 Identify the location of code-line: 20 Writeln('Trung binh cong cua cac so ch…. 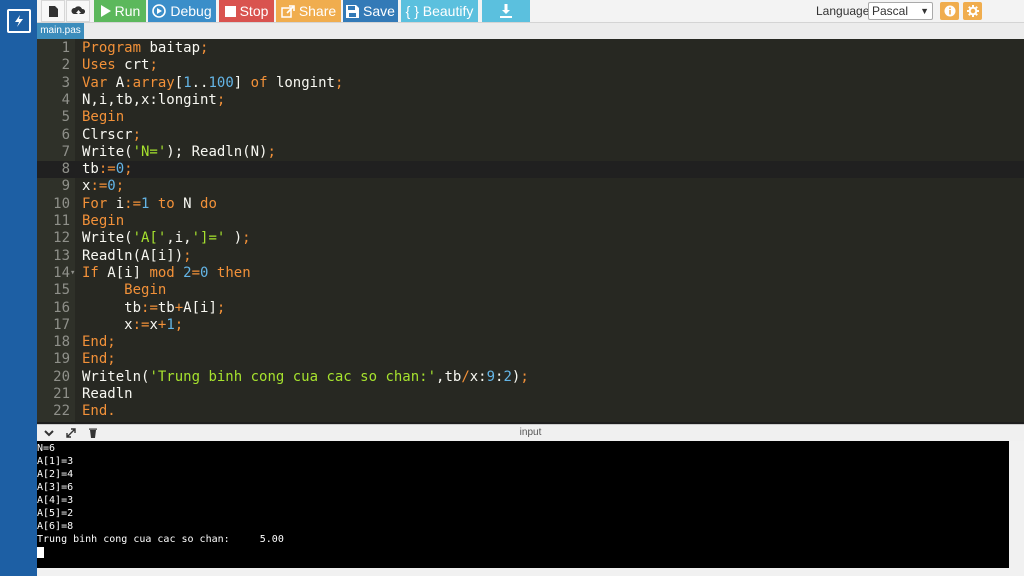
(530, 377).